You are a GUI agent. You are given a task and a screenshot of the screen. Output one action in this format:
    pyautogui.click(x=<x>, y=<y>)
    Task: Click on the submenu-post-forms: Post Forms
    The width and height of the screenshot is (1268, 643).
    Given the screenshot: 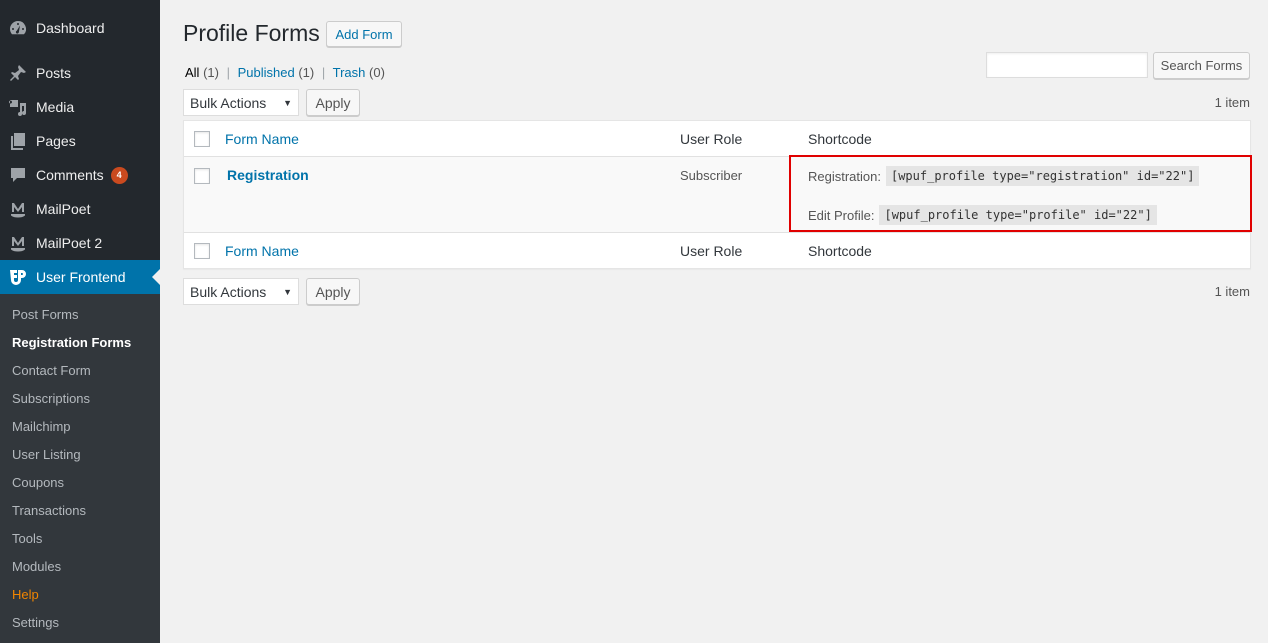 What is the action you would take?
    pyautogui.click(x=45, y=314)
    